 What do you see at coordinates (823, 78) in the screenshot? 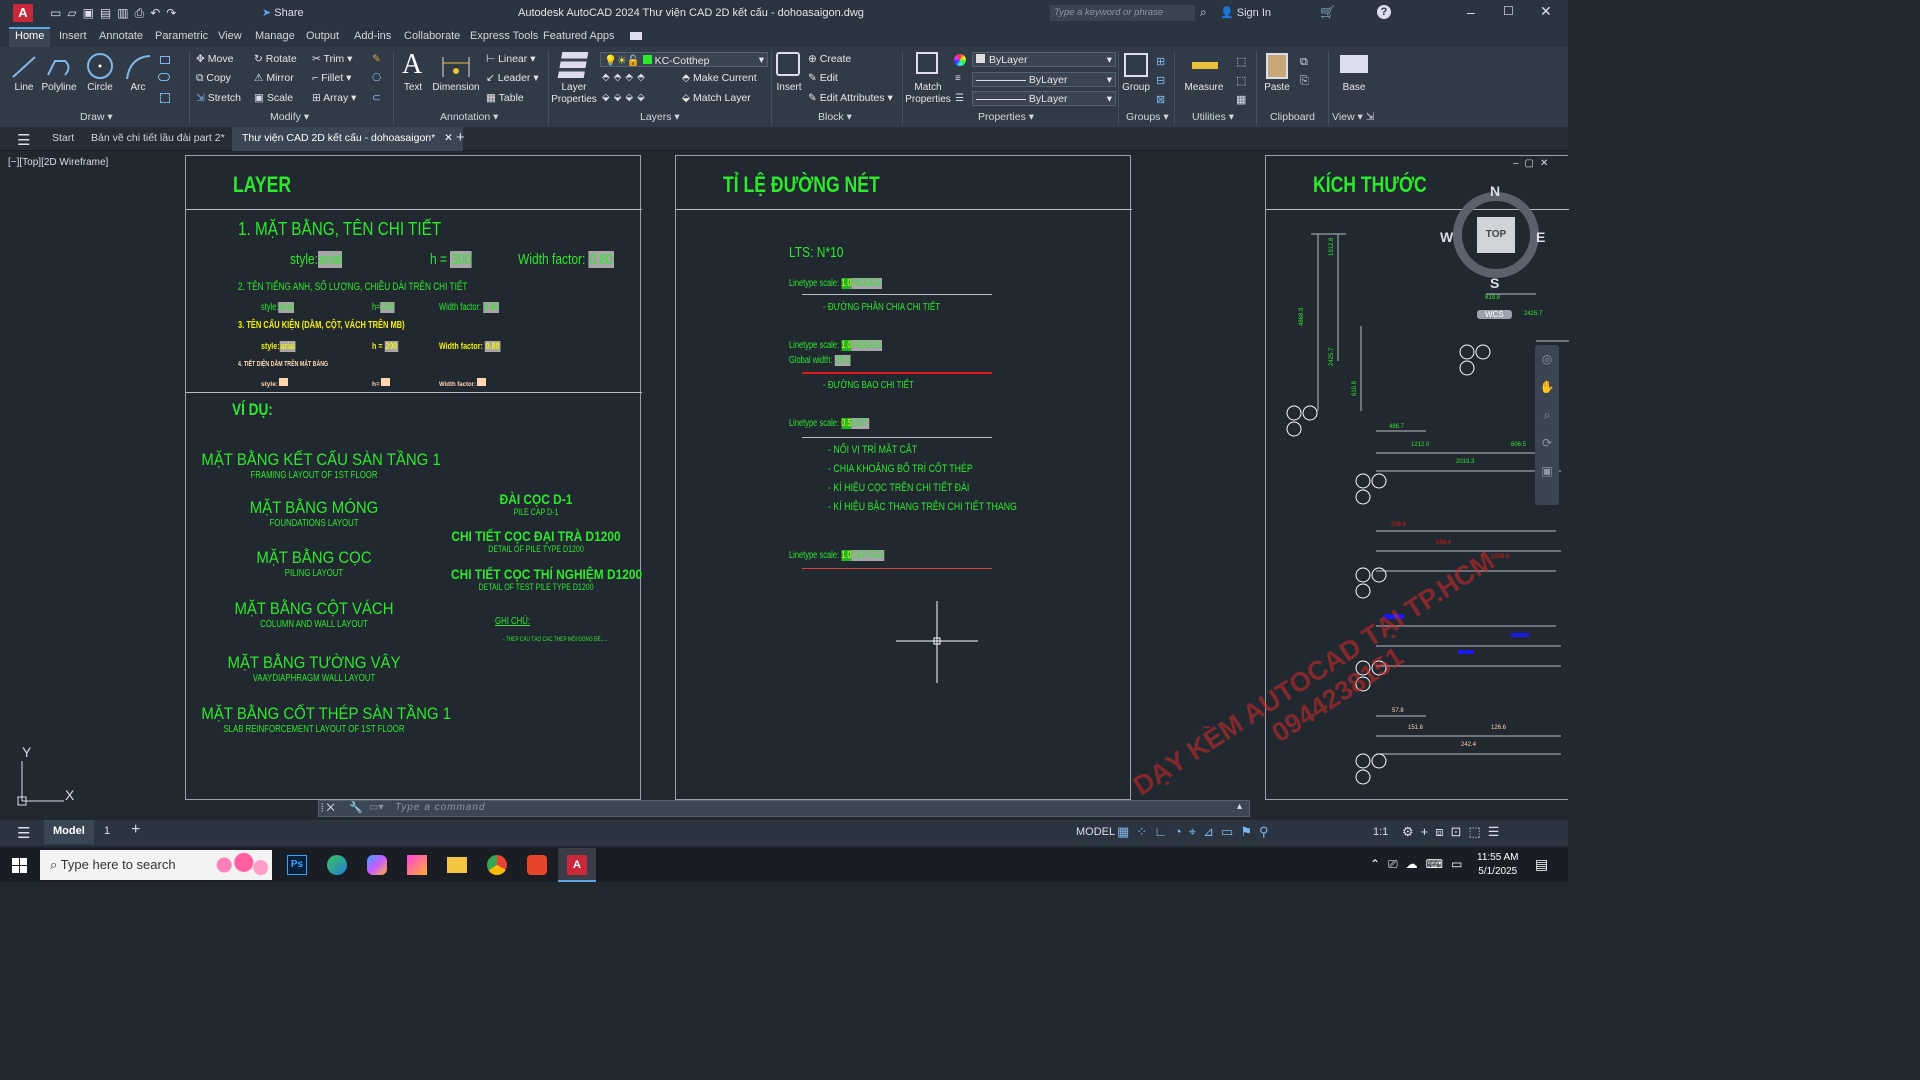
I see `edit-block-button: ✎ Edit` at bounding box center [823, 78].